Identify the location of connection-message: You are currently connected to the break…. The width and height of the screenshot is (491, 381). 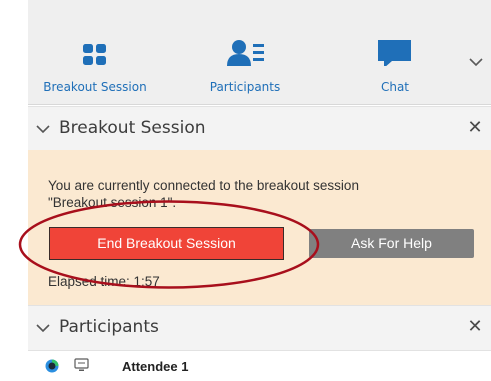
(263, 194).